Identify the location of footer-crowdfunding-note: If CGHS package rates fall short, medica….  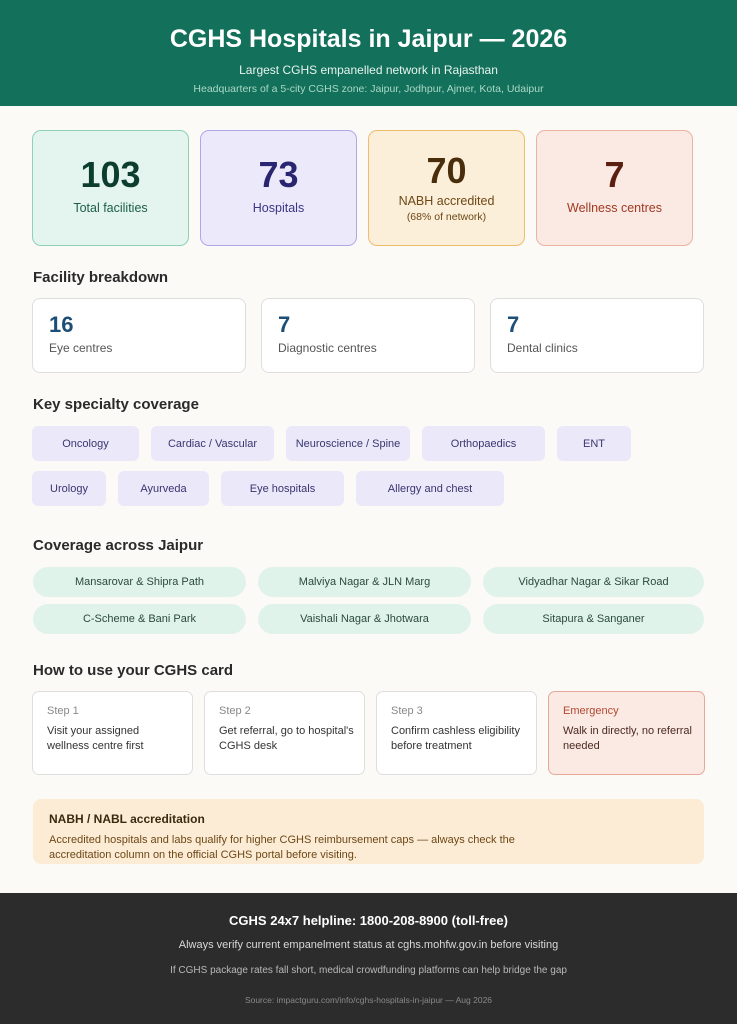
(368, 970).